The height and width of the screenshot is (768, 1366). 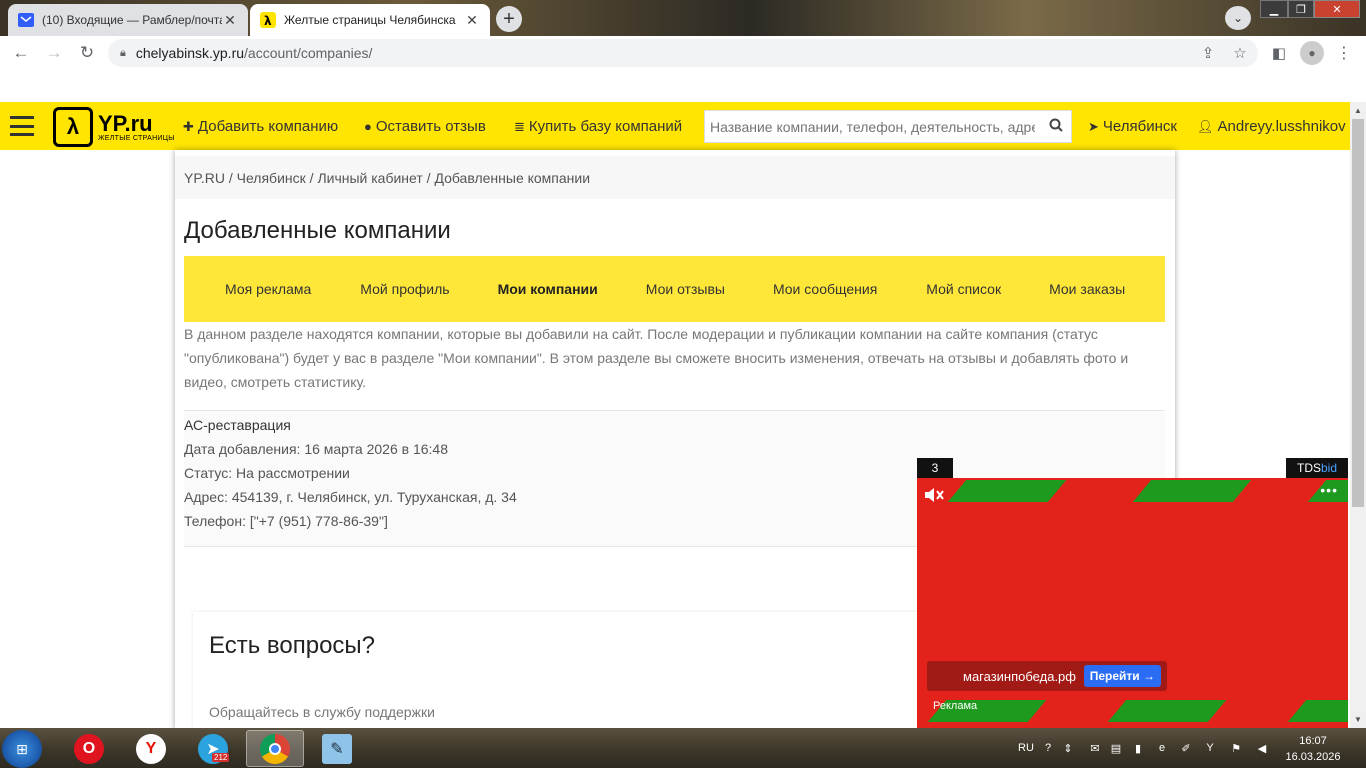 I want to click on page-title: Добавленные компании, so click(x=317, y=230).